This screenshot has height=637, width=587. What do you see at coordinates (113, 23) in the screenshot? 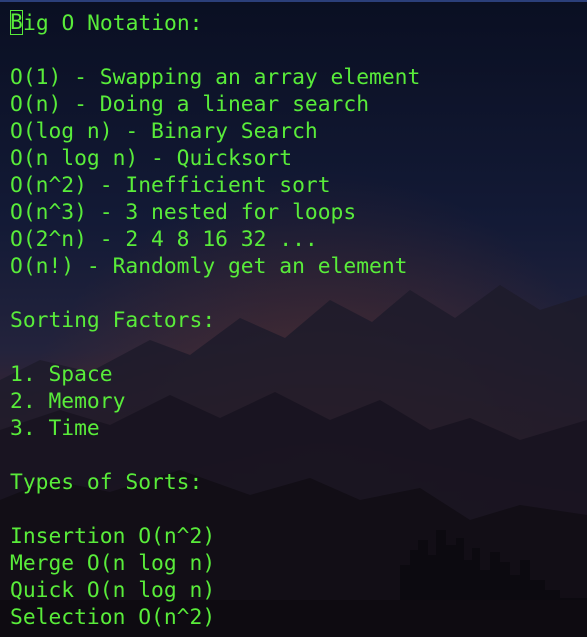
I see `terminal-line-1-text: ig O Notation:` at bounding box center [113, 23].